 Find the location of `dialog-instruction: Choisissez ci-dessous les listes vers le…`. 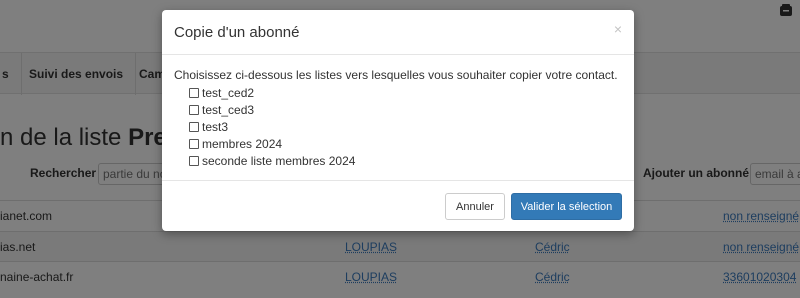

dialog-instruction: Choisissez ci-dessous les listes vers le… is located at coordinates (396, 75).